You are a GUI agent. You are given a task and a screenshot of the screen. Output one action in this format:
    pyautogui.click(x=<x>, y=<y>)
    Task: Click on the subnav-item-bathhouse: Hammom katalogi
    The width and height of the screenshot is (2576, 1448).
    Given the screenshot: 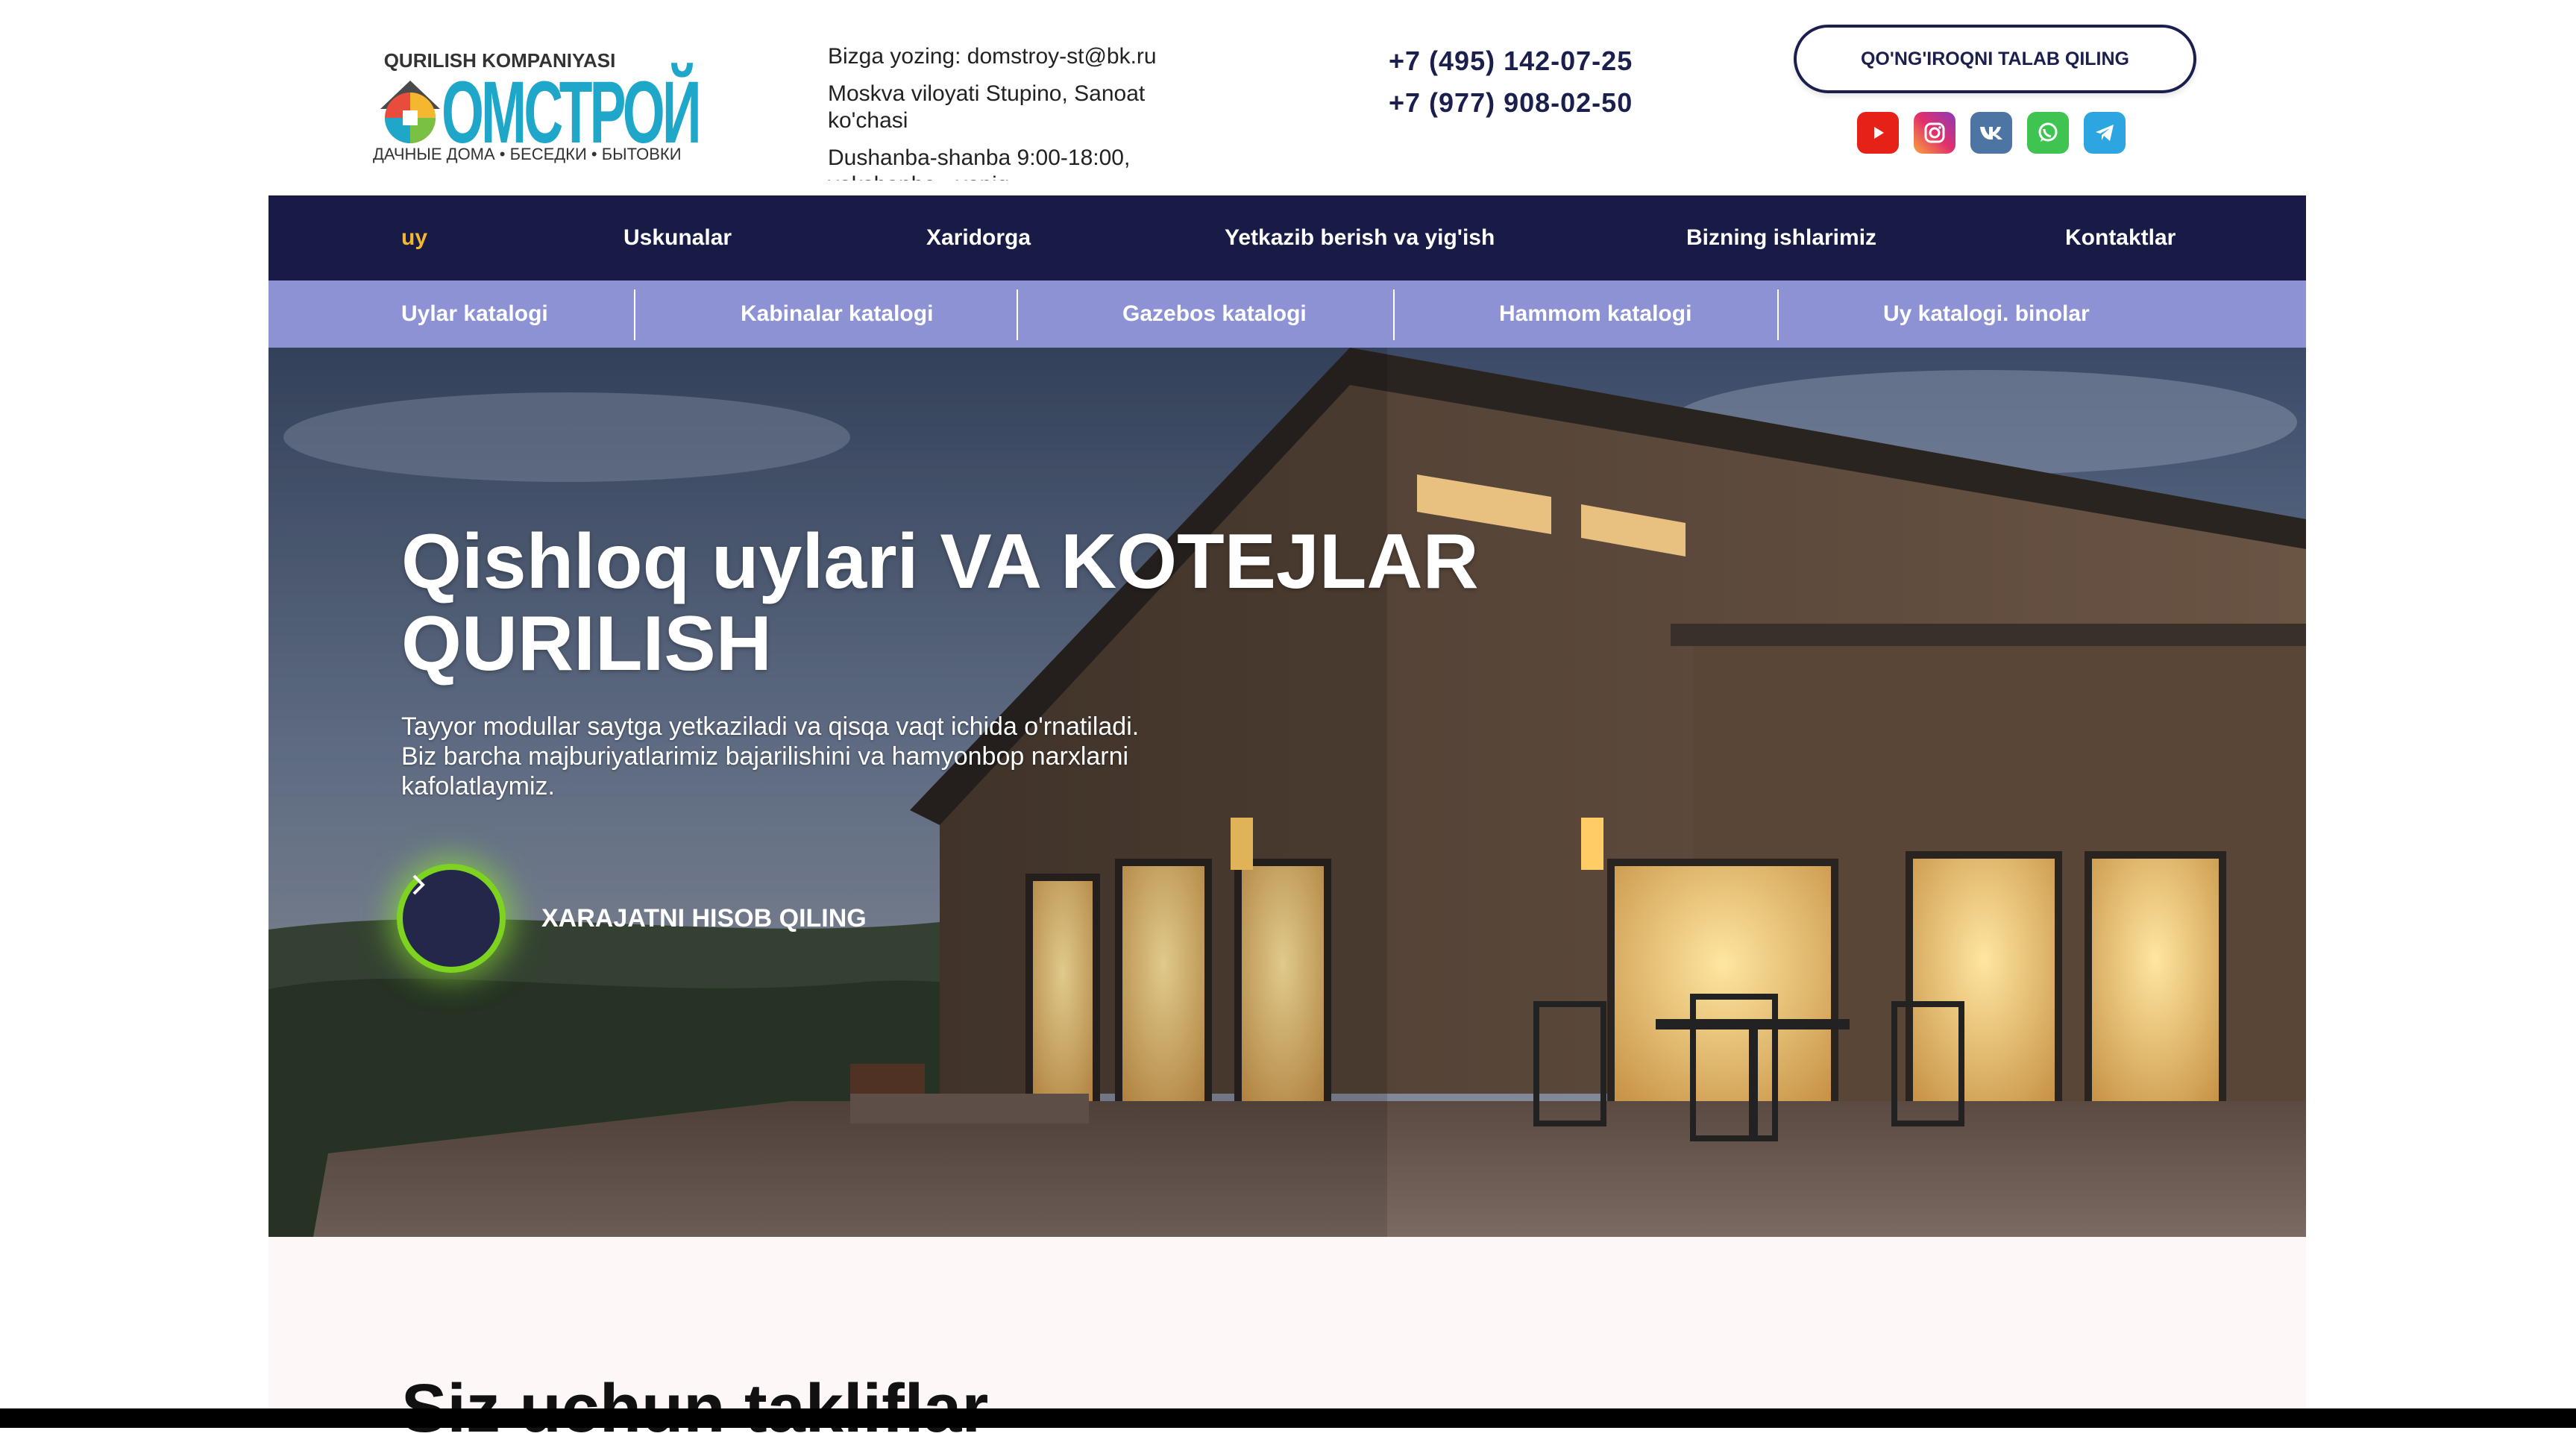 What is the action you would take?
    pyautogui.click(x=1595, y=314)
    